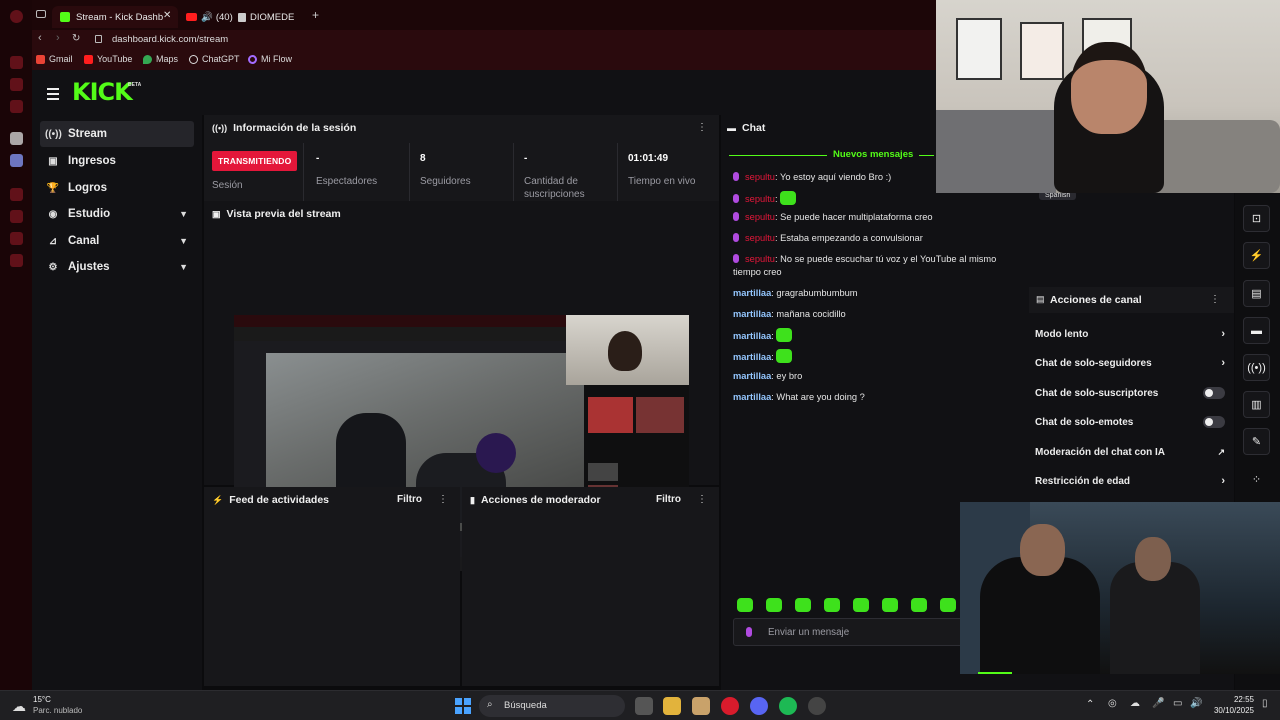 The height and width of the screenshot is (720, 1280). Describe the element at coordinates (16, 16) in the screenshot. I see `browser-logo-icon` at that location.